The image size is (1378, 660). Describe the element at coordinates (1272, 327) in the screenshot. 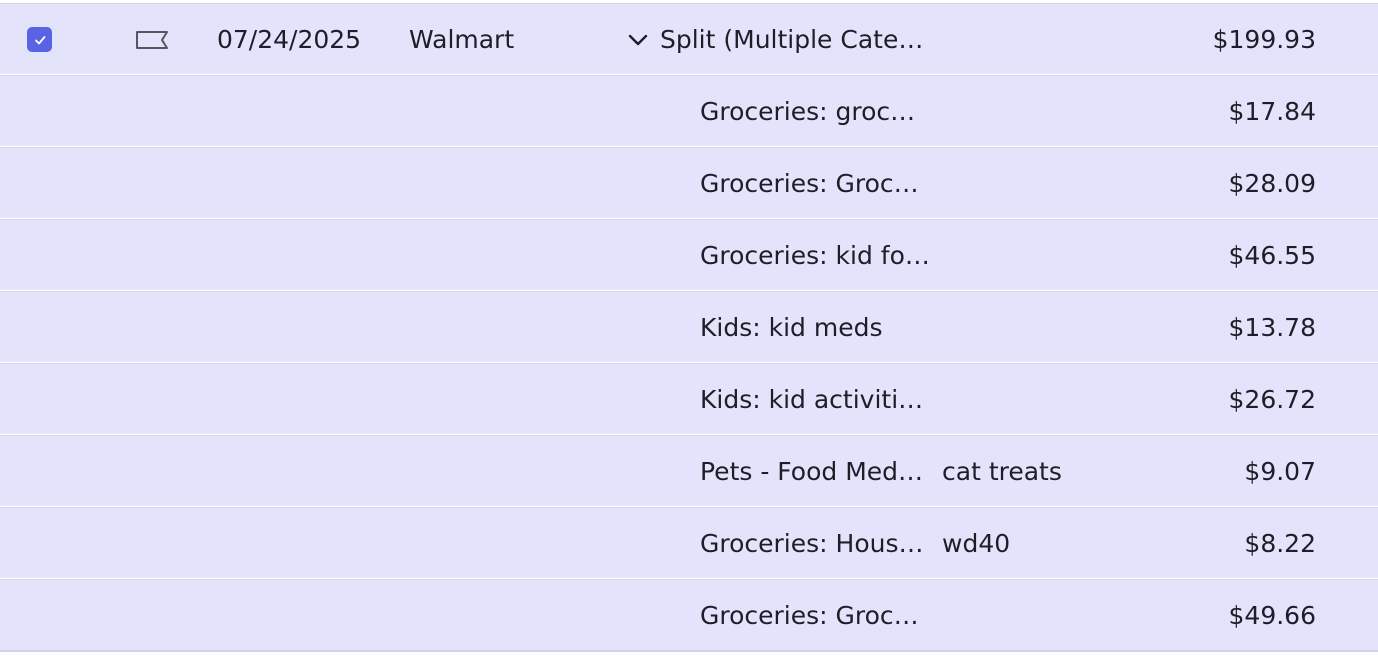

I see `split-amount: $13.78` at that location.